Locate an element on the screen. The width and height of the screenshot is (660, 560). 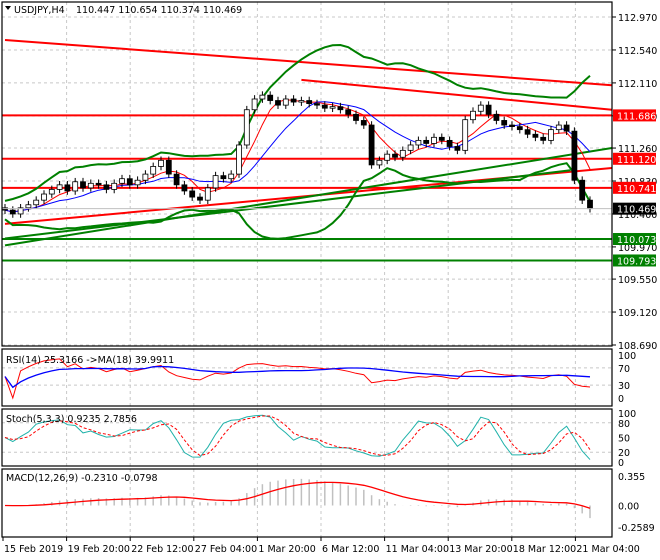
price-tag-label: 111.686 is located at coordinates (636, 116).